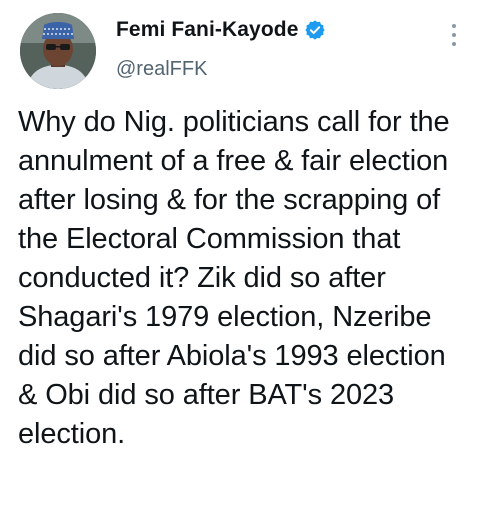 The width and height of the screenshot is (480, 521). Describe the element at coordinates (161, 69) in the screenshot. I see `author-handle: @realFFK` at that location.